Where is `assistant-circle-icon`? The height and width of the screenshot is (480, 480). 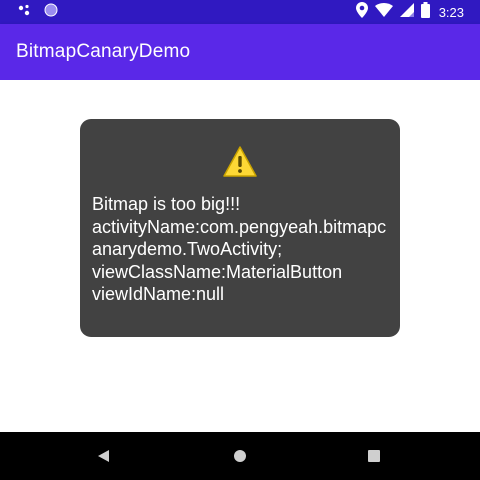
assistant-circle-icon is located at coordinates (51, 12).